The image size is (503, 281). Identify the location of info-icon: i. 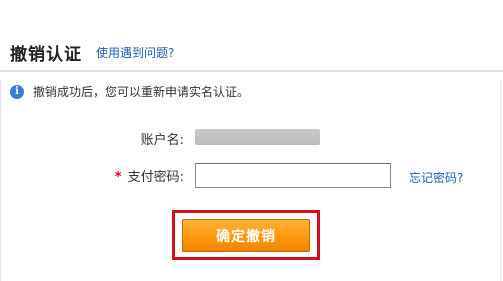
(17, 91).